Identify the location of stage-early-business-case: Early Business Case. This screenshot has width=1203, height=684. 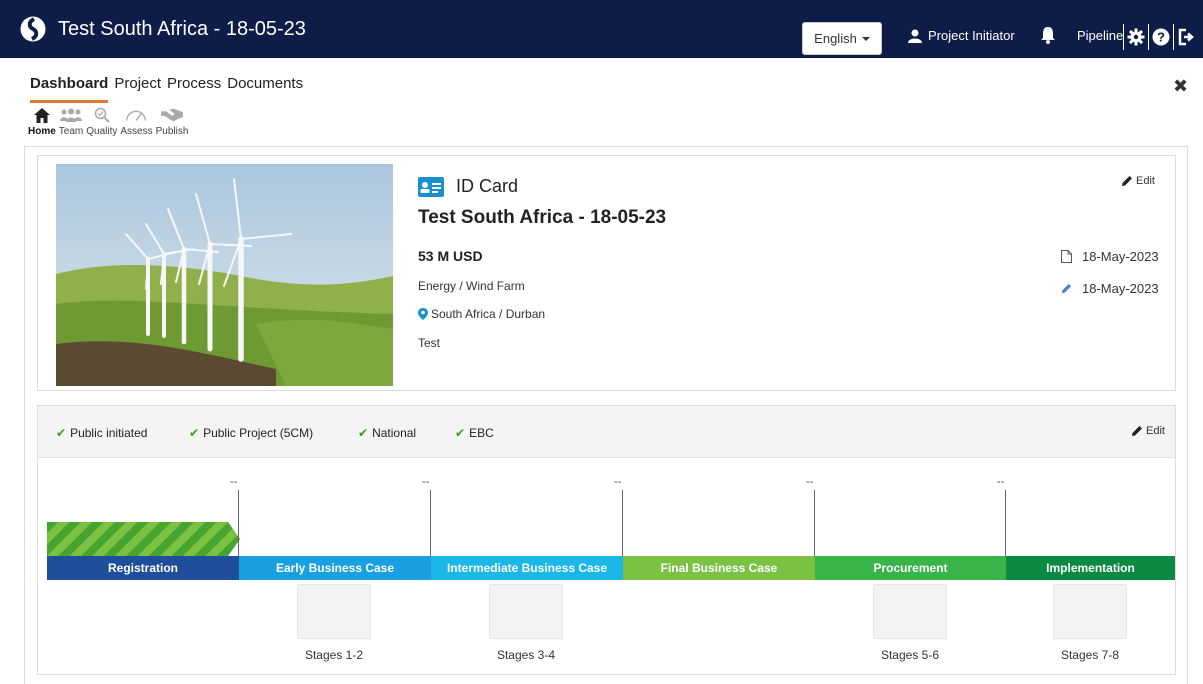
(335, 568).